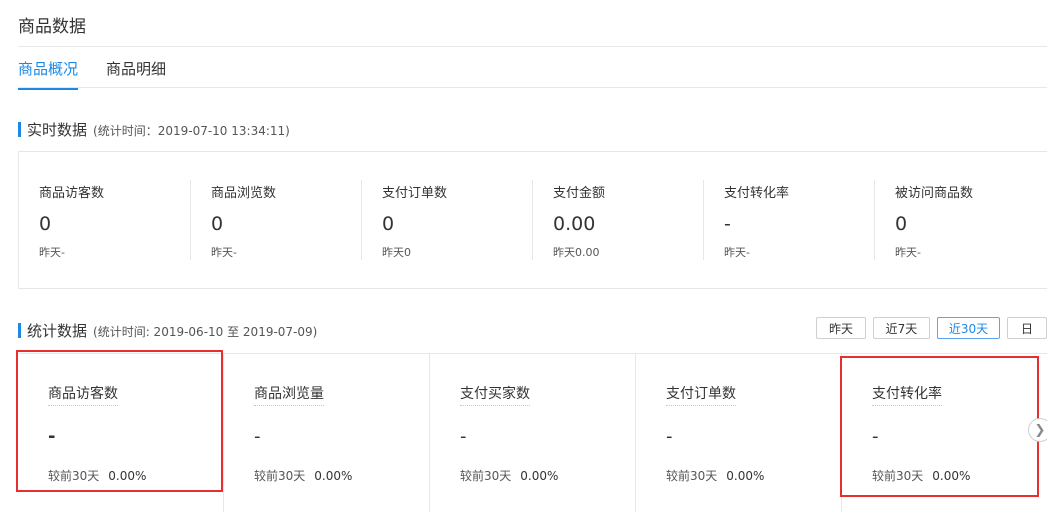 This screenshot has height=512, width=1047. I want to click on metric-label: 商品访客数, so click(72, 193).